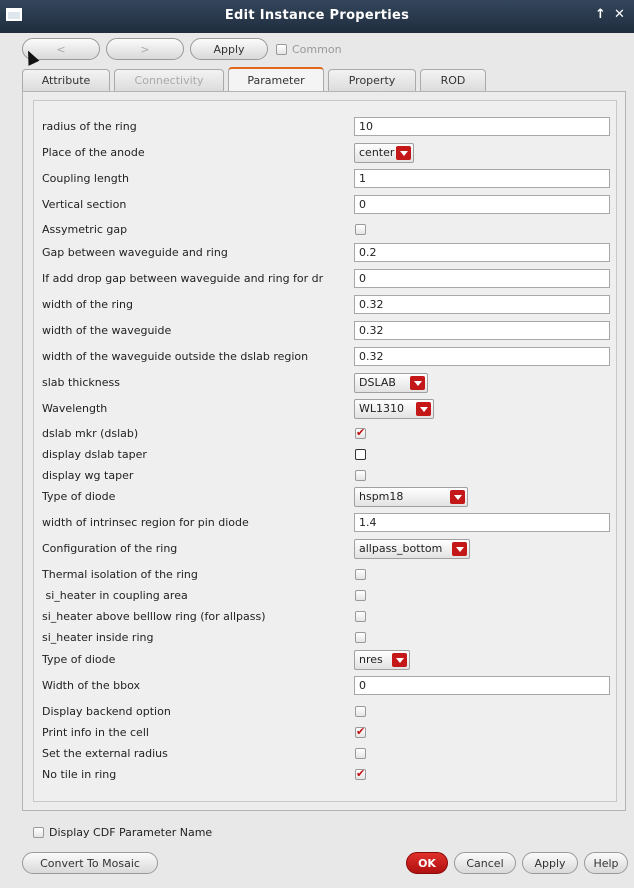 The width and height of the screenshot is (634, 888). I want to click on param-row: Coupling length 1, so click(326, 179).